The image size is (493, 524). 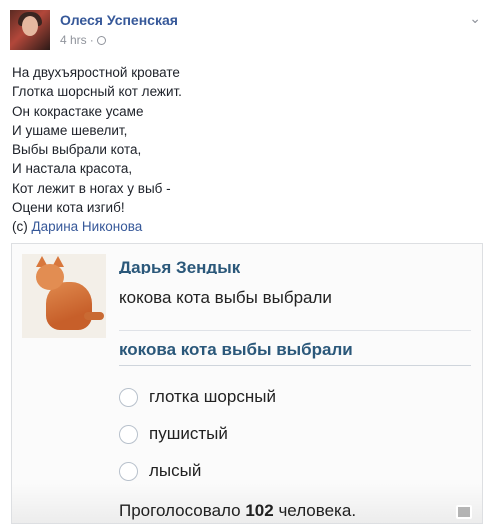 I want to click on cat-head, so click(x=50, y=277).